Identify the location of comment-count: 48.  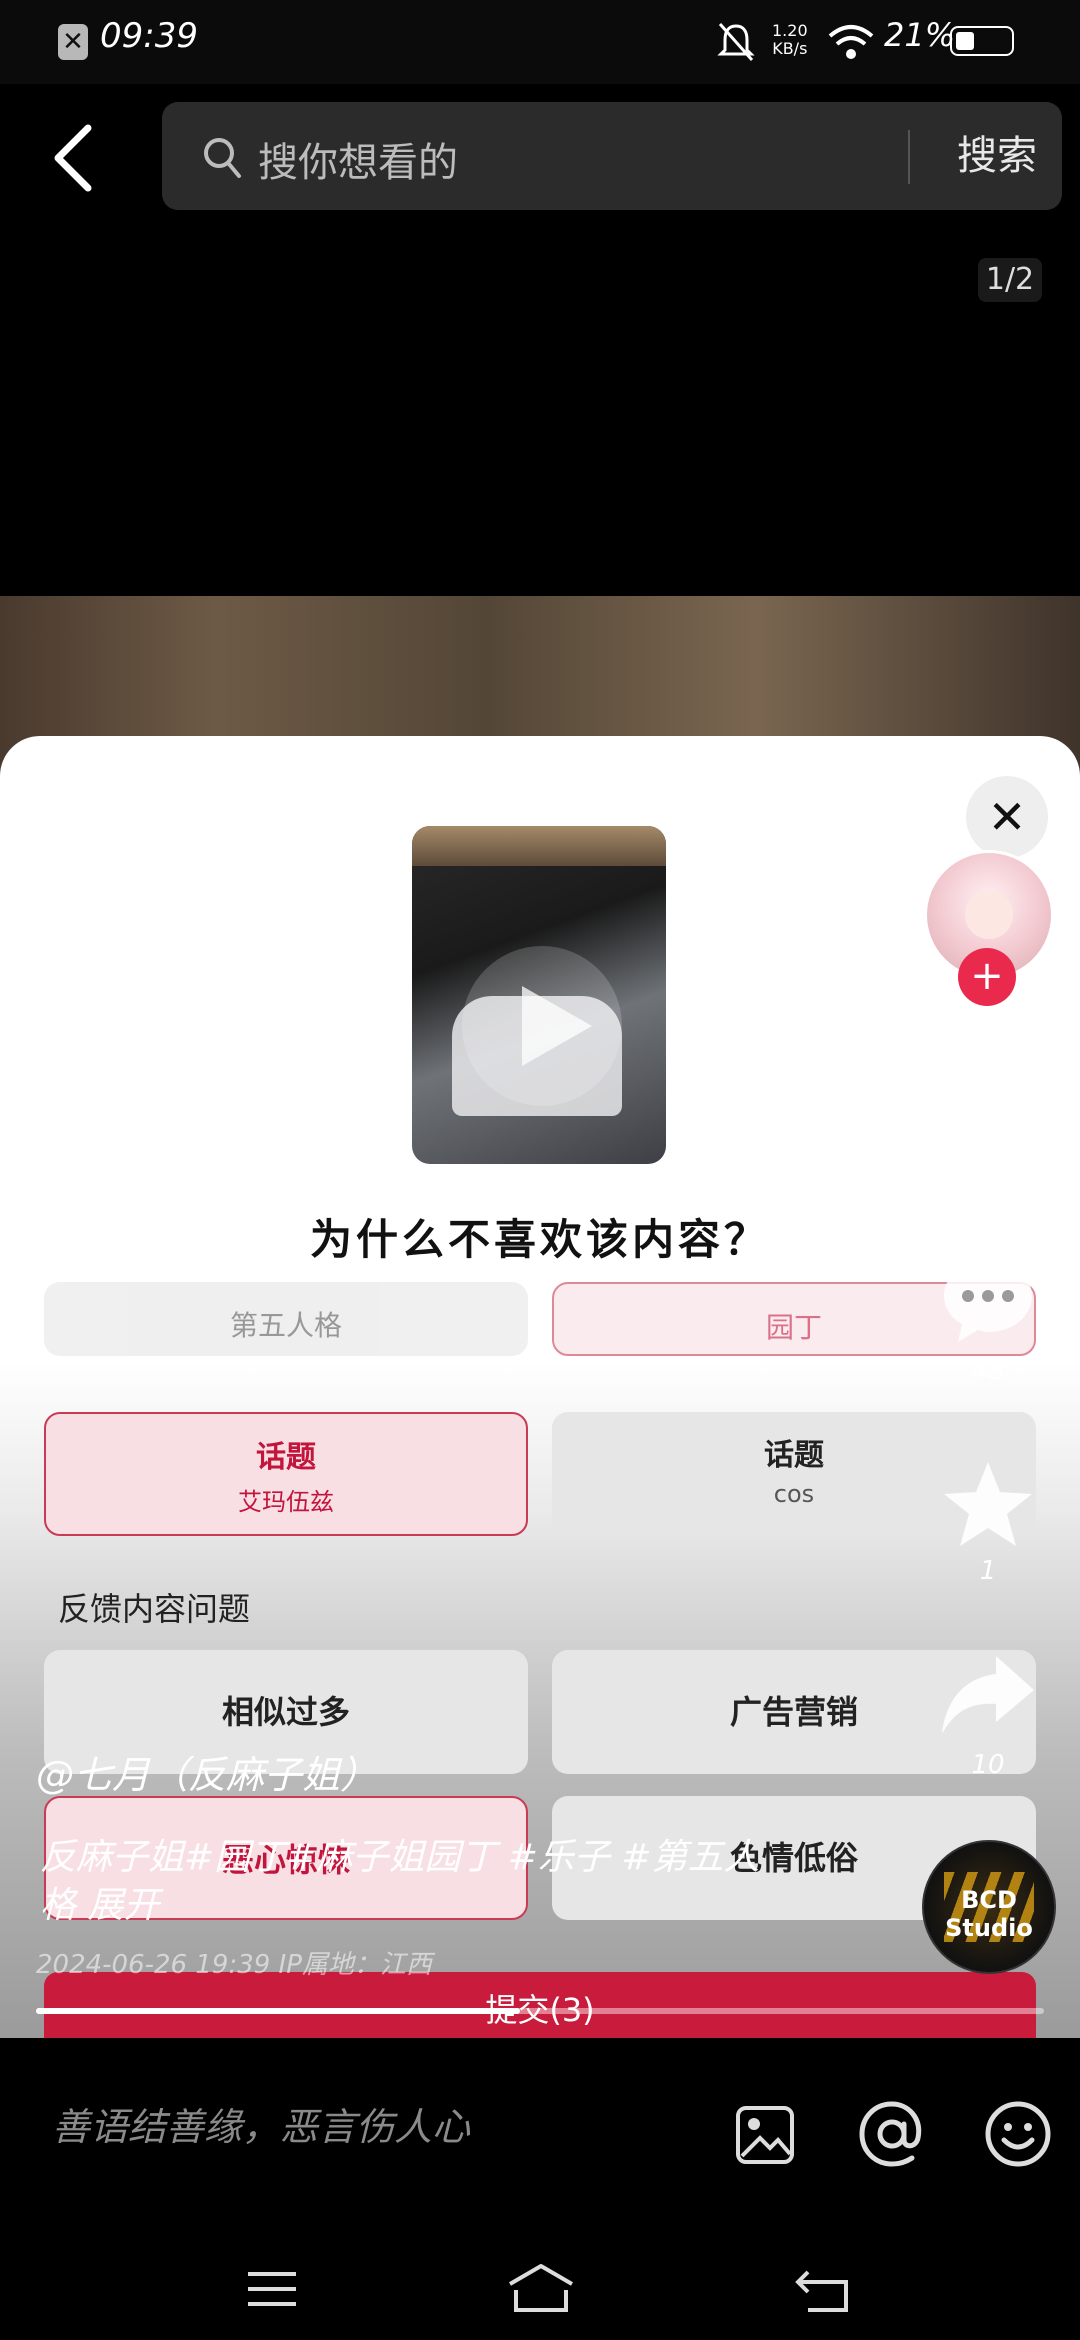
(988, 1371).